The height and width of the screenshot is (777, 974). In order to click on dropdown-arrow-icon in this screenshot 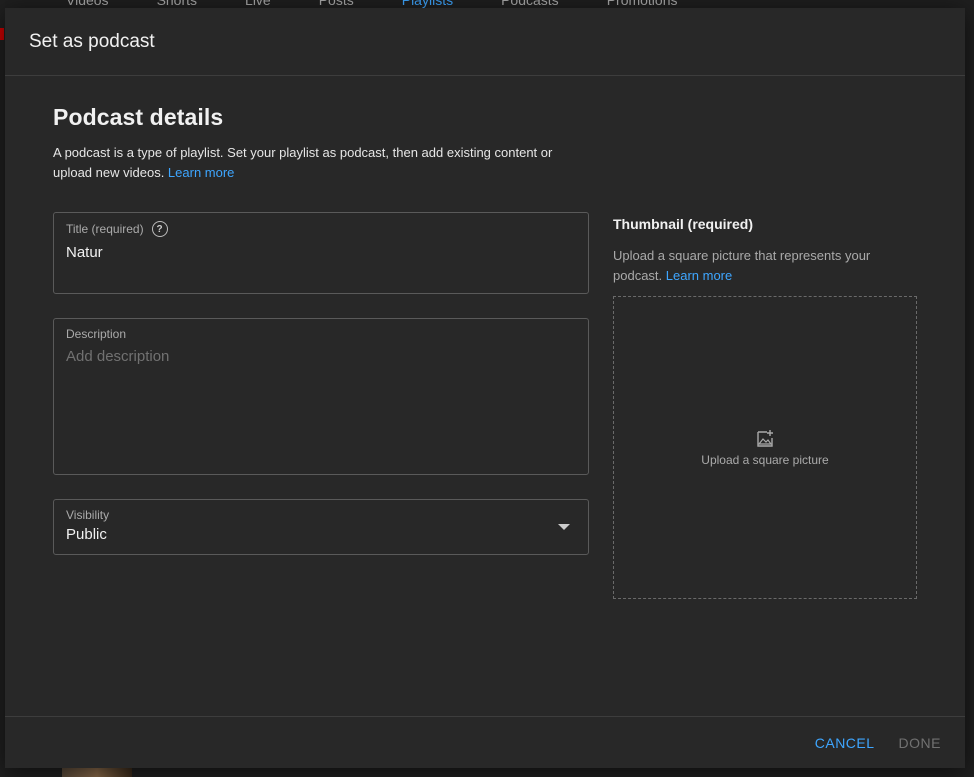, I will do `click(564, 527)`.